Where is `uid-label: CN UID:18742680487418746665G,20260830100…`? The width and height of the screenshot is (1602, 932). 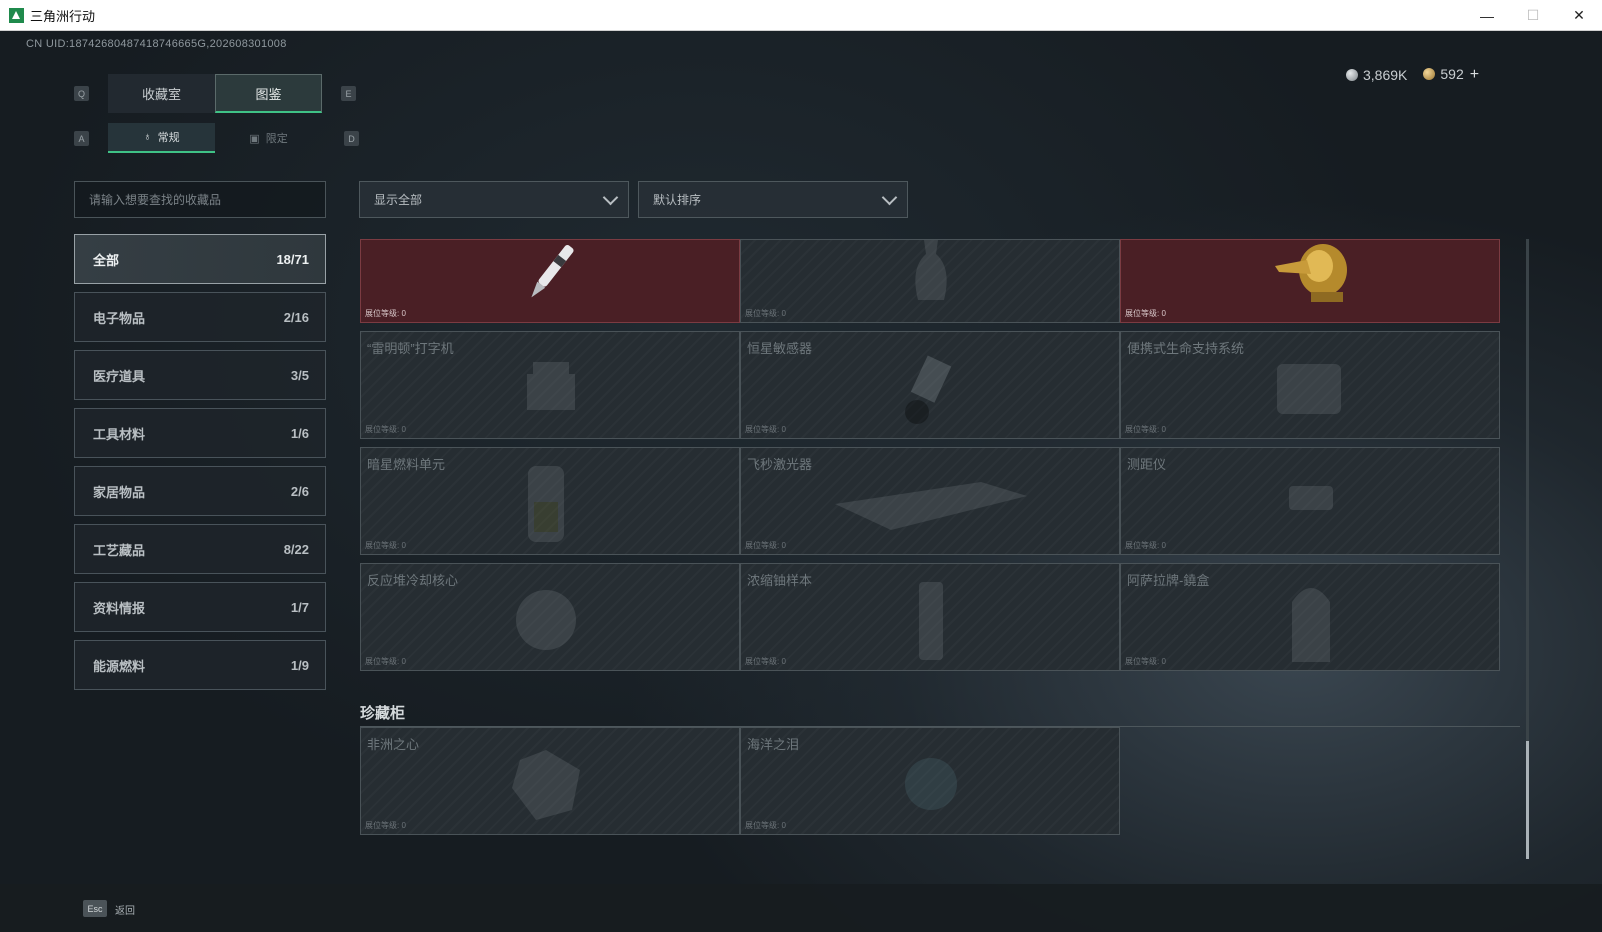 uid-label: CN UID:18742680487418746665G,20260830100… is located at coordinates (156, 44).